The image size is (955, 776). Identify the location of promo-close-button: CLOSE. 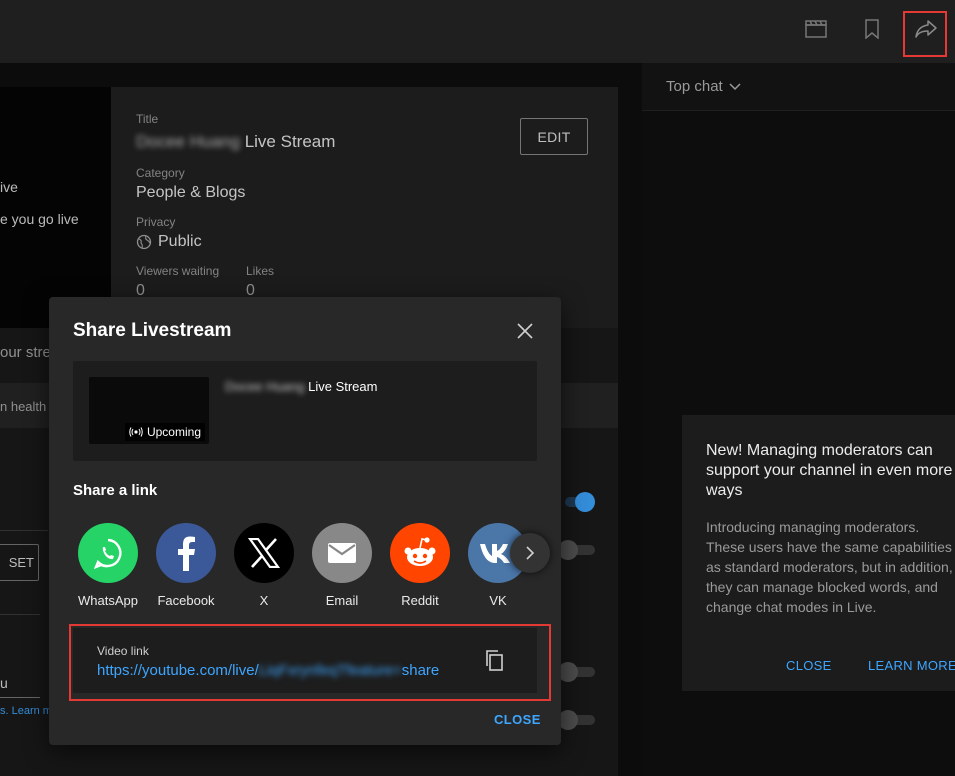
(809, 665).